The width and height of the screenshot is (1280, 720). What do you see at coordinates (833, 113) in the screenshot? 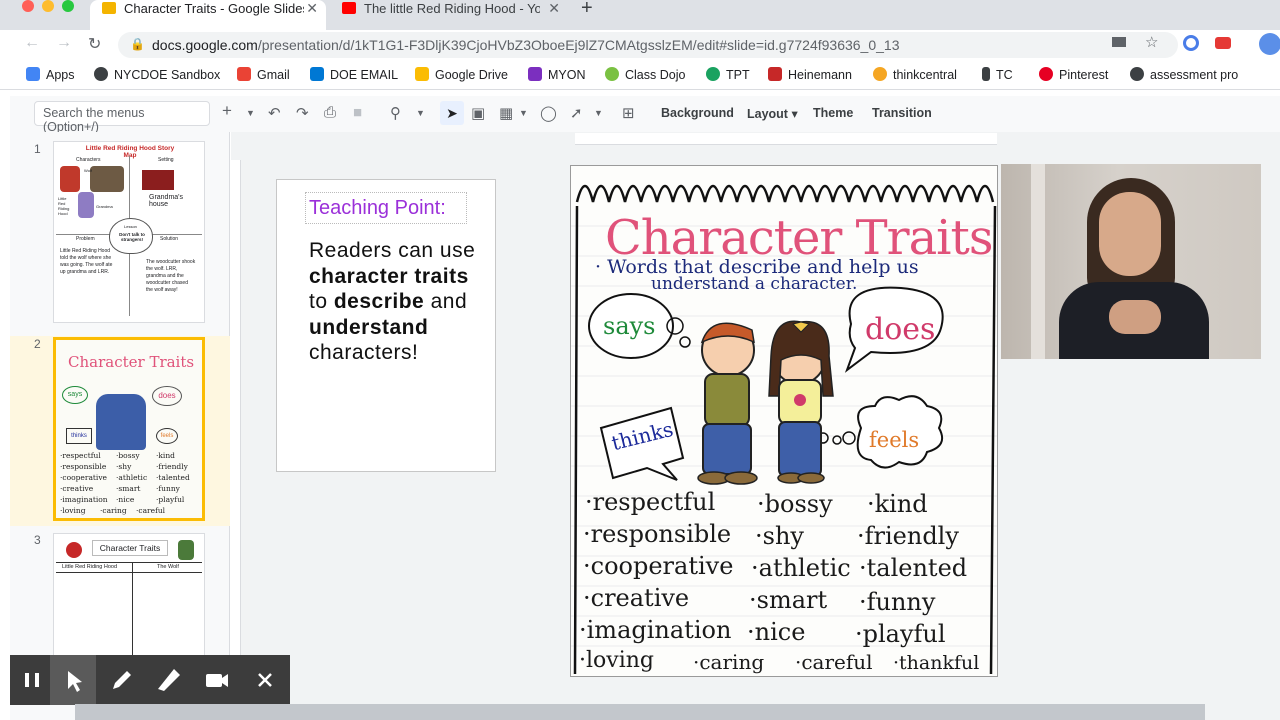
I see `theme-button: Theme` at bounding box center [833, 113].